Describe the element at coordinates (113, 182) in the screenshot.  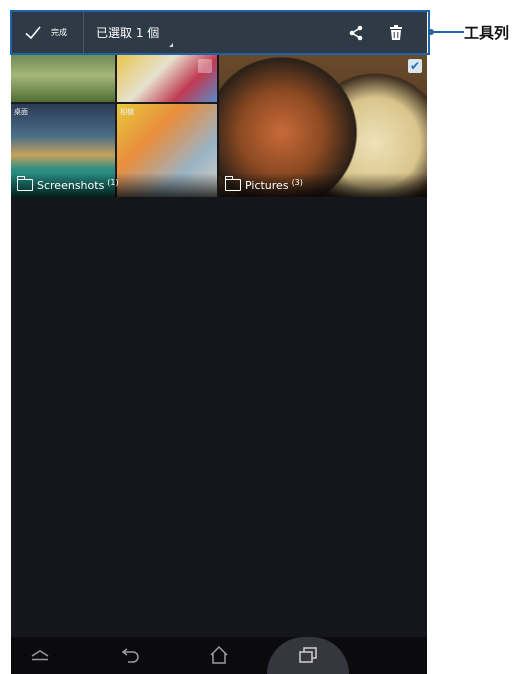
I see `album-count: (1)` at that location.